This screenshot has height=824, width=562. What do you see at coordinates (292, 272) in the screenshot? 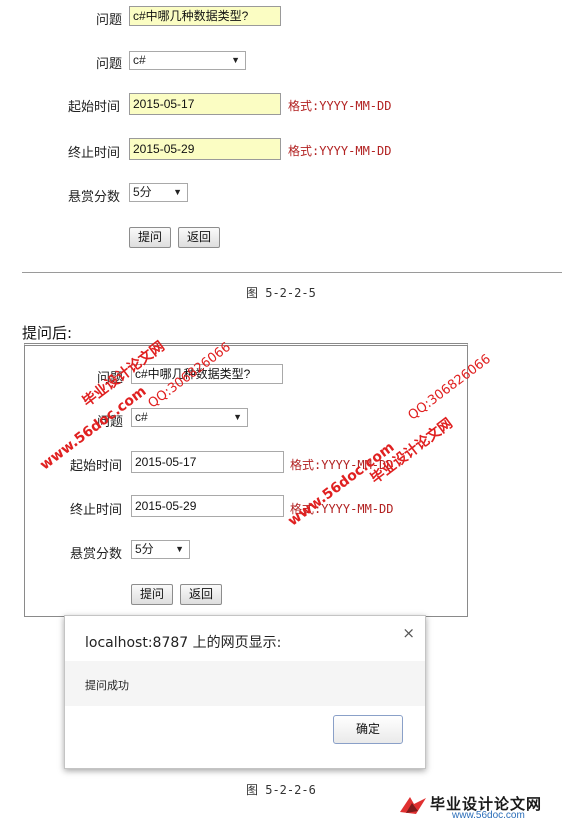
I see `divider` at bounding box center [292, 272].